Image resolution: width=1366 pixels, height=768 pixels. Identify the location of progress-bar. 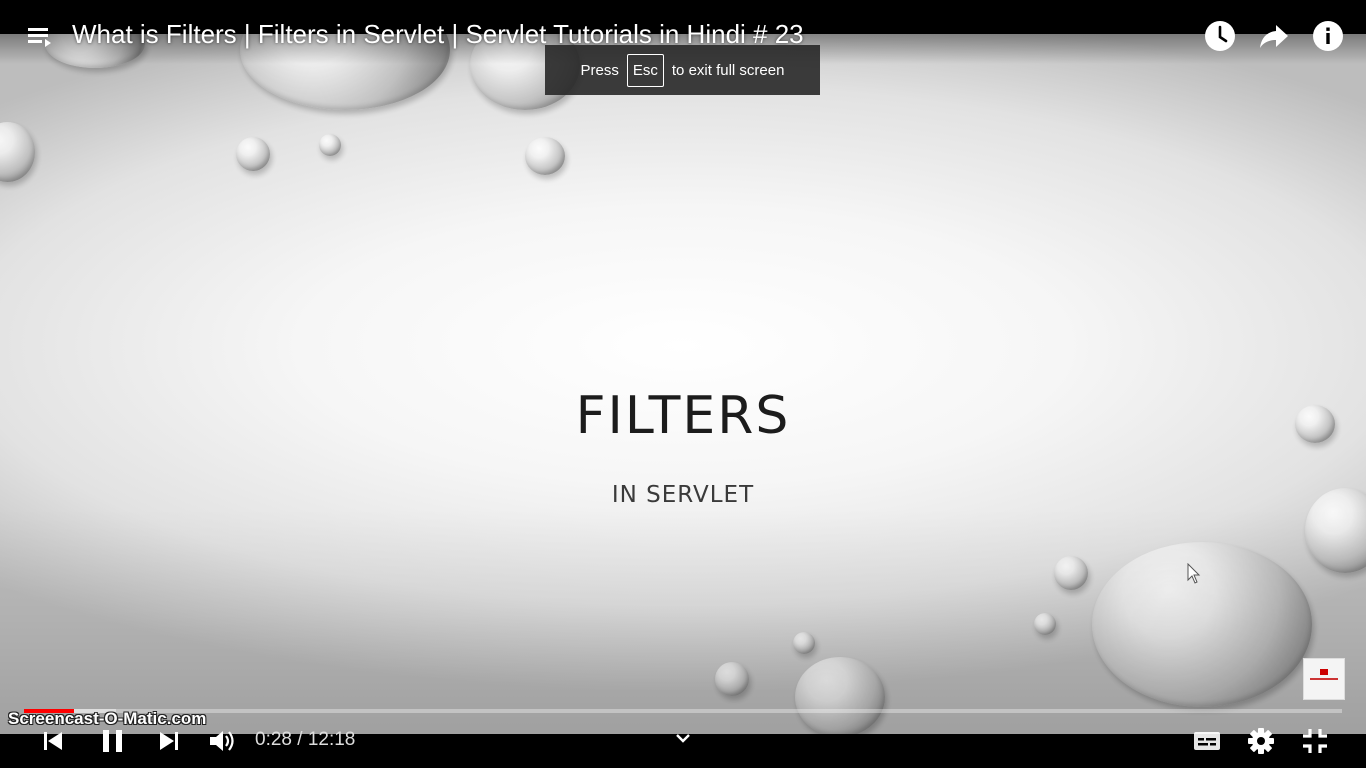
(683, 711).